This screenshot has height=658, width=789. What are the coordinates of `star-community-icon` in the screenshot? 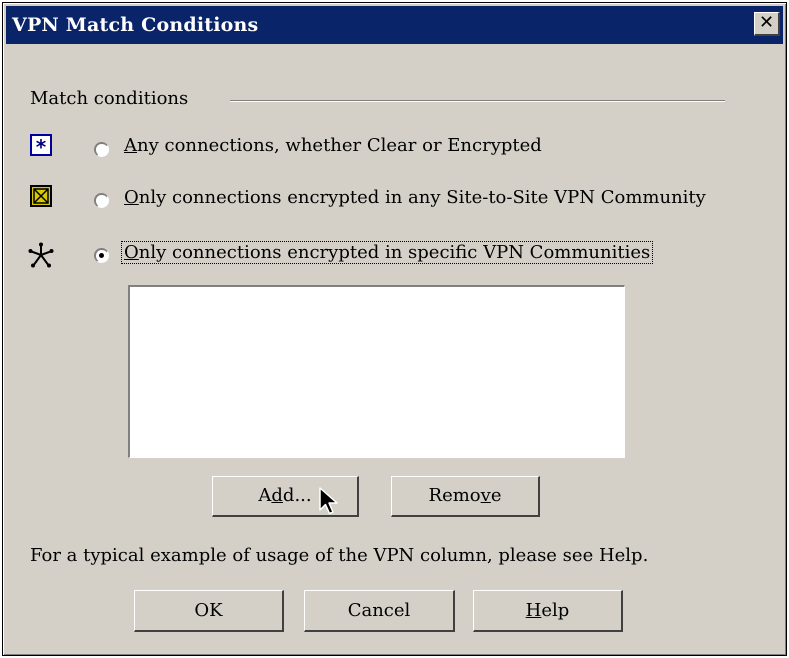 It's located at (41, 255).